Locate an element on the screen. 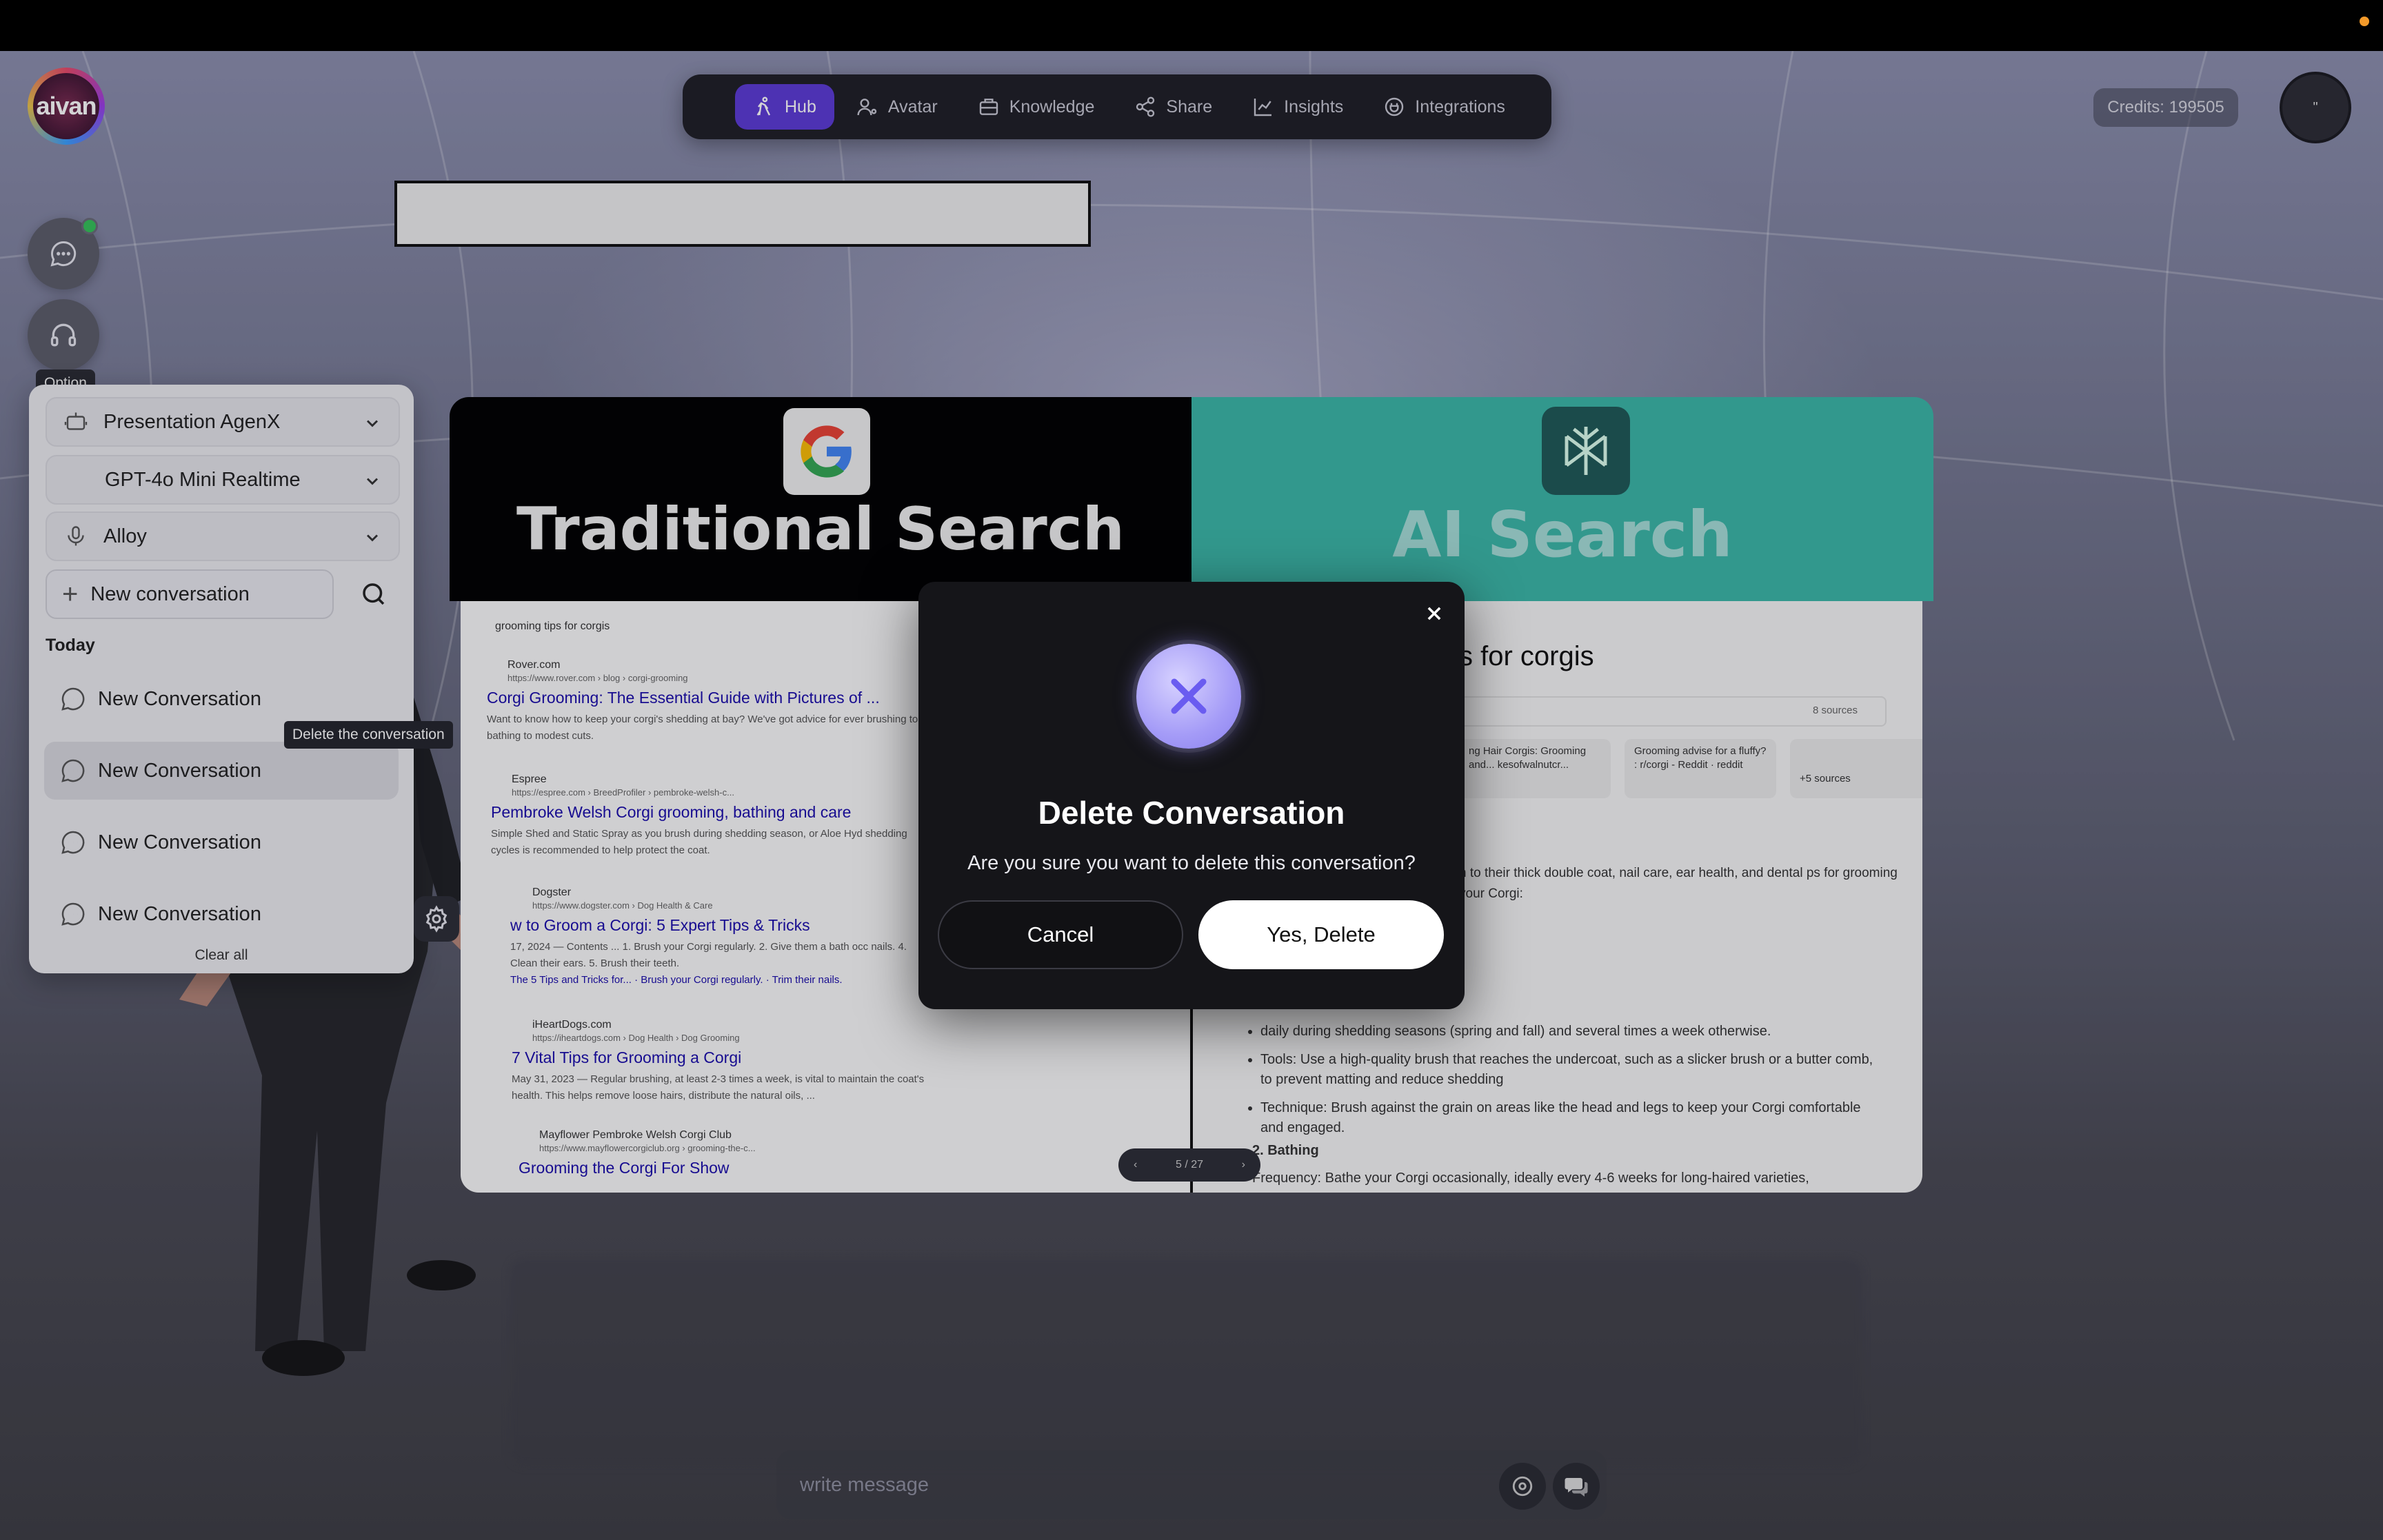 This screenshot has height=1540, width=2383. delete-warning-icon is located at coordinates (1188, 697).